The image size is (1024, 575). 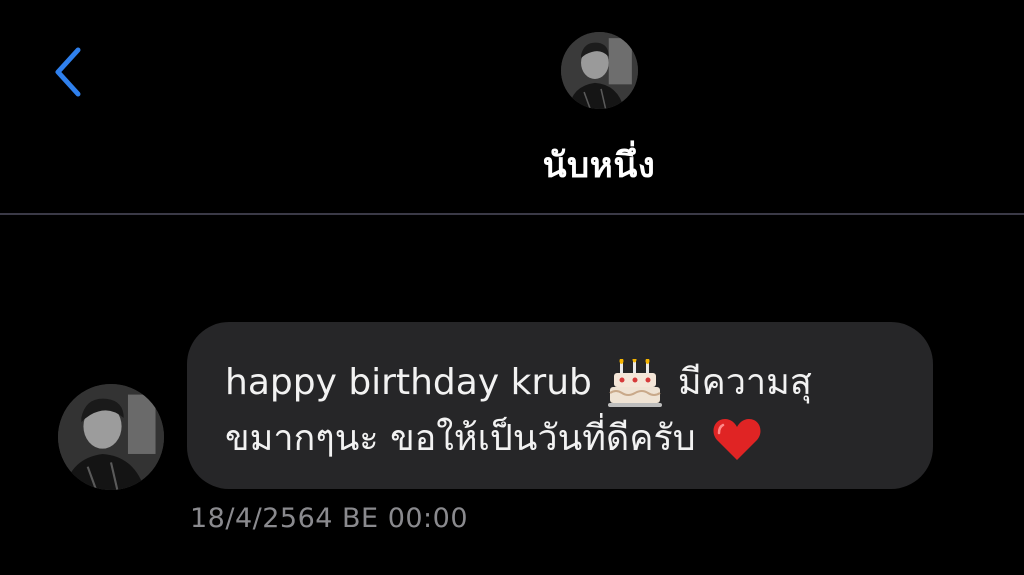 I want to click on back-button, so click(x=68, y=72).